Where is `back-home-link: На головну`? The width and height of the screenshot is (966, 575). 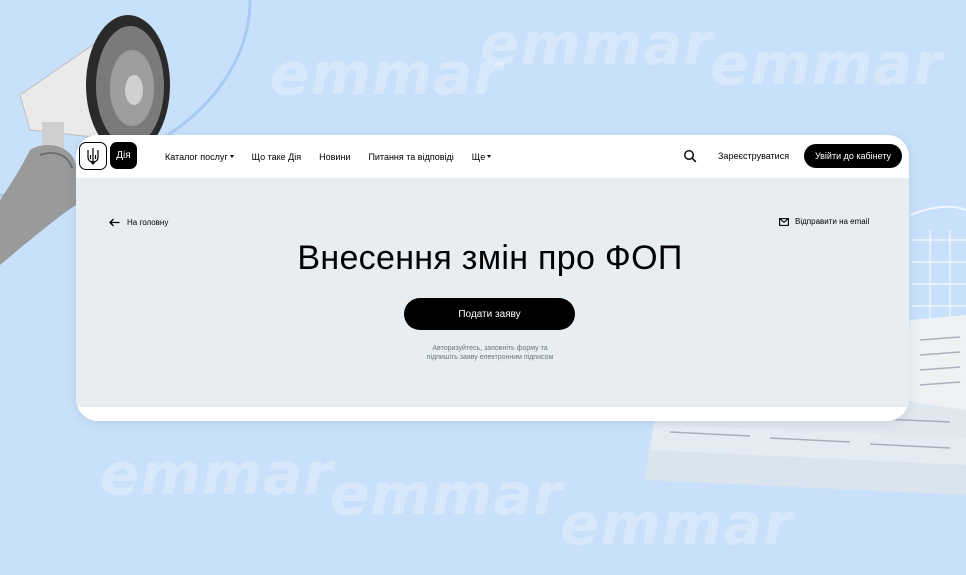
back-home-link: На головну is located at coordinates (138, 222).